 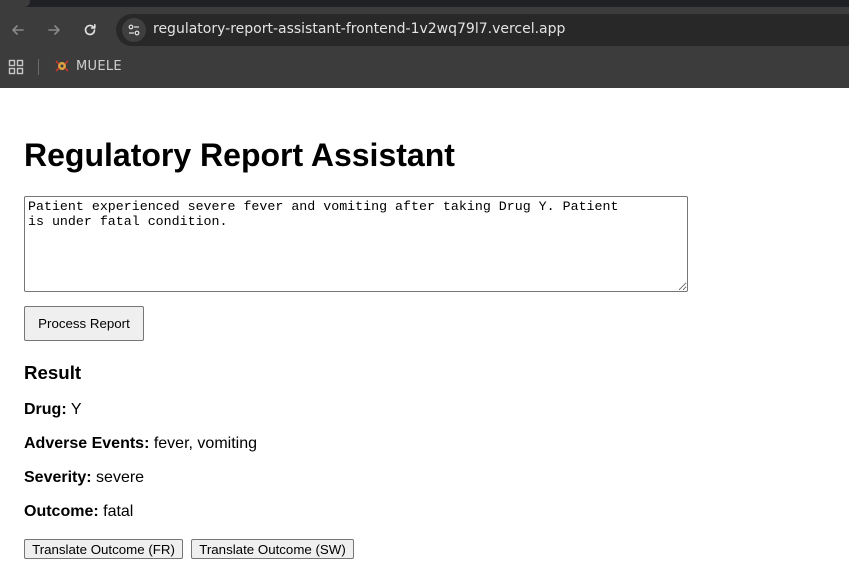 What do you see at coordinates (54, 30) in the screenshot?
I see `forward-icon` at bounding box center [54, 30].